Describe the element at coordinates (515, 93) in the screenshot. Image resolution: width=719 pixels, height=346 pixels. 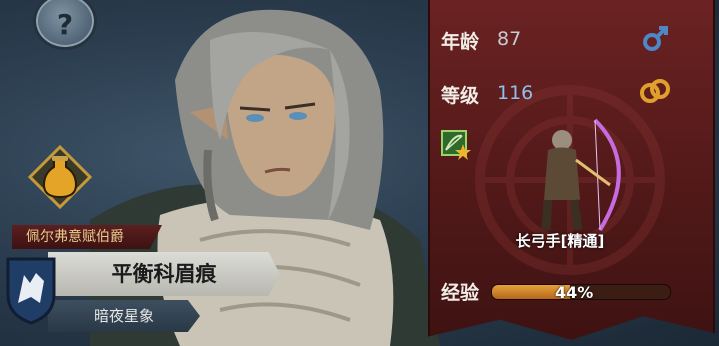
I see `level-value: 116` at that location.